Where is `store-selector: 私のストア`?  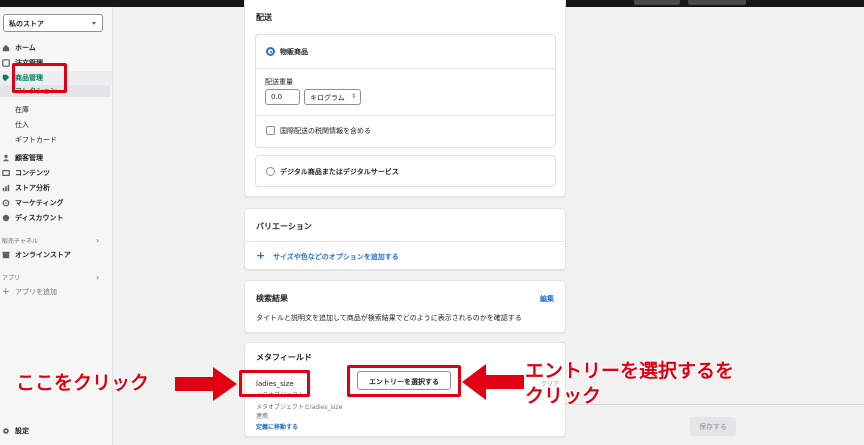
store-selector: 私のストア is located at coordinates (53, 23).